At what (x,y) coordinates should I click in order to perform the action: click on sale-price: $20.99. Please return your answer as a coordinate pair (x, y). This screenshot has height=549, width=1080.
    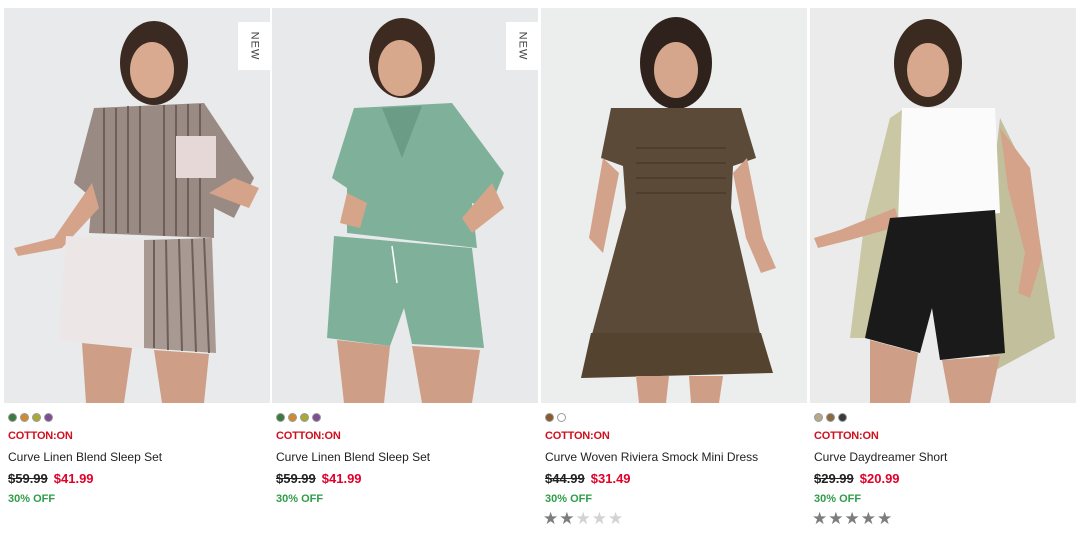
    Looking at the image, I should click on (879, 478).